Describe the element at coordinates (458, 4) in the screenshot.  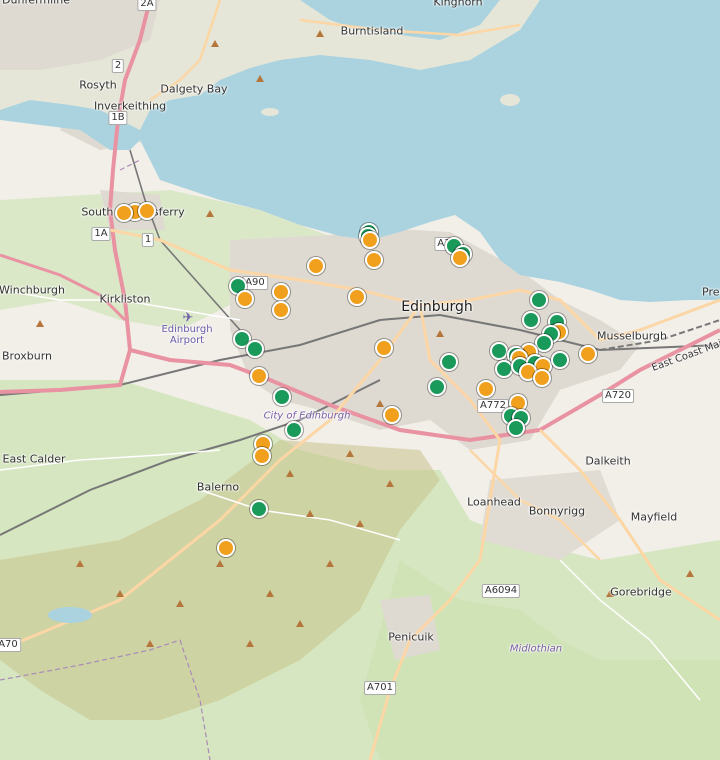
I see `place-label-kinghorn: Kinghorn` at that location.